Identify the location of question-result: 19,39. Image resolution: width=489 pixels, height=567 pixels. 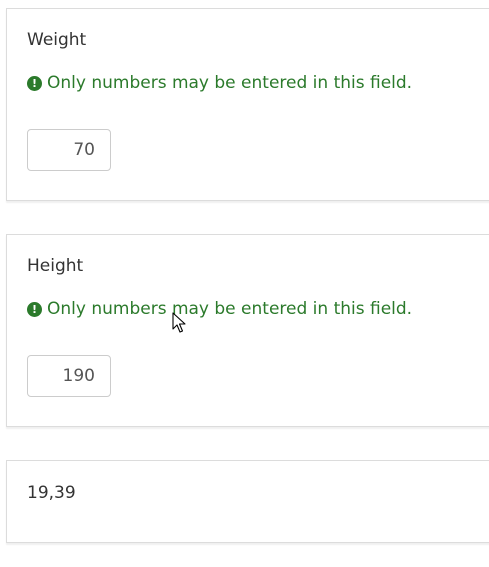
(247, 501).